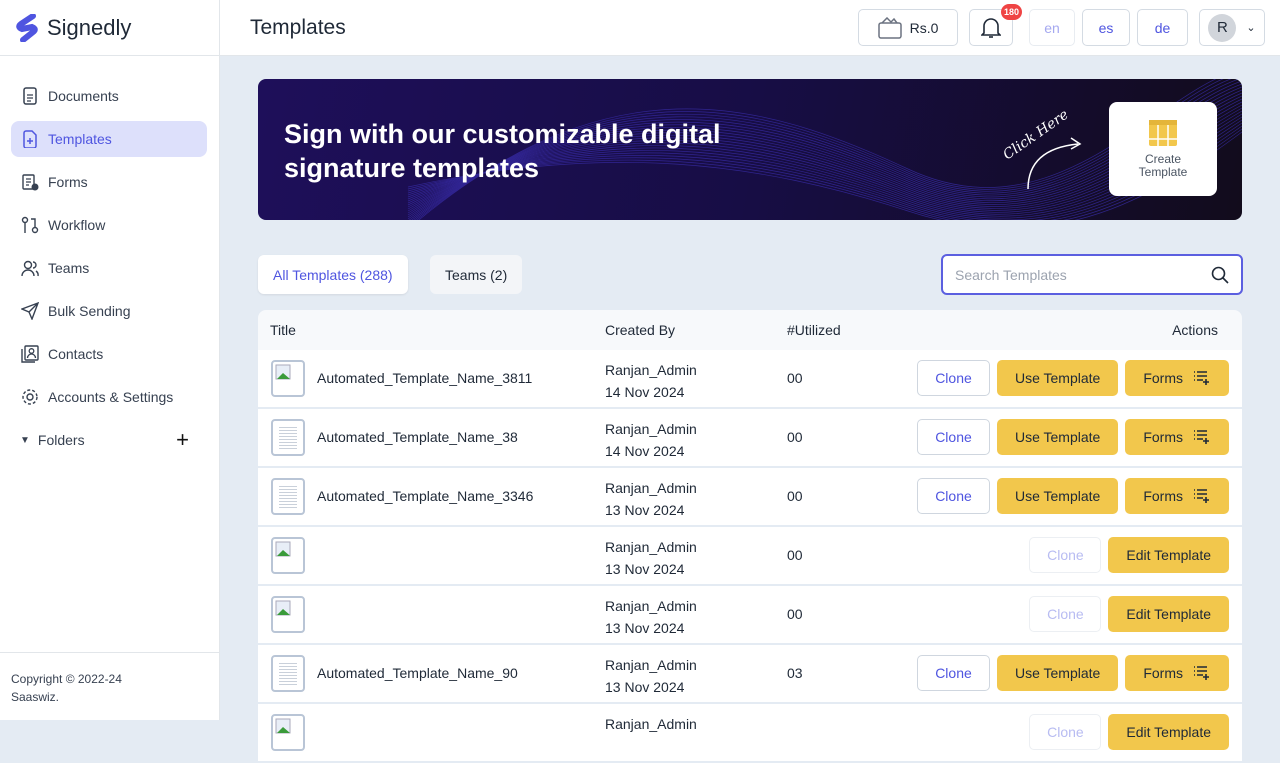 The width and height of the screenshot is (1280, 763). I want to click on sidebar-item-label: Bulk Sending, so click(89, 311).